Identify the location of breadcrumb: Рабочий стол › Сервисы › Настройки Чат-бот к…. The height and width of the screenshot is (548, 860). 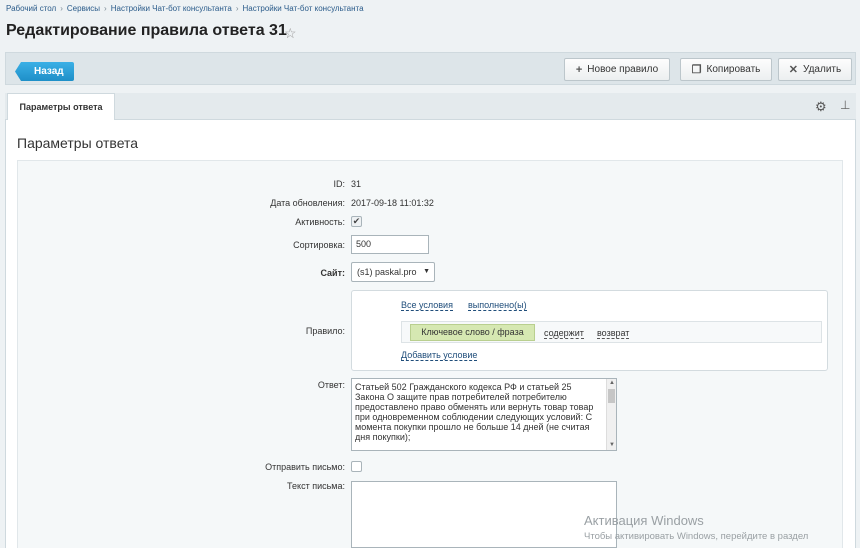
(185, 8).